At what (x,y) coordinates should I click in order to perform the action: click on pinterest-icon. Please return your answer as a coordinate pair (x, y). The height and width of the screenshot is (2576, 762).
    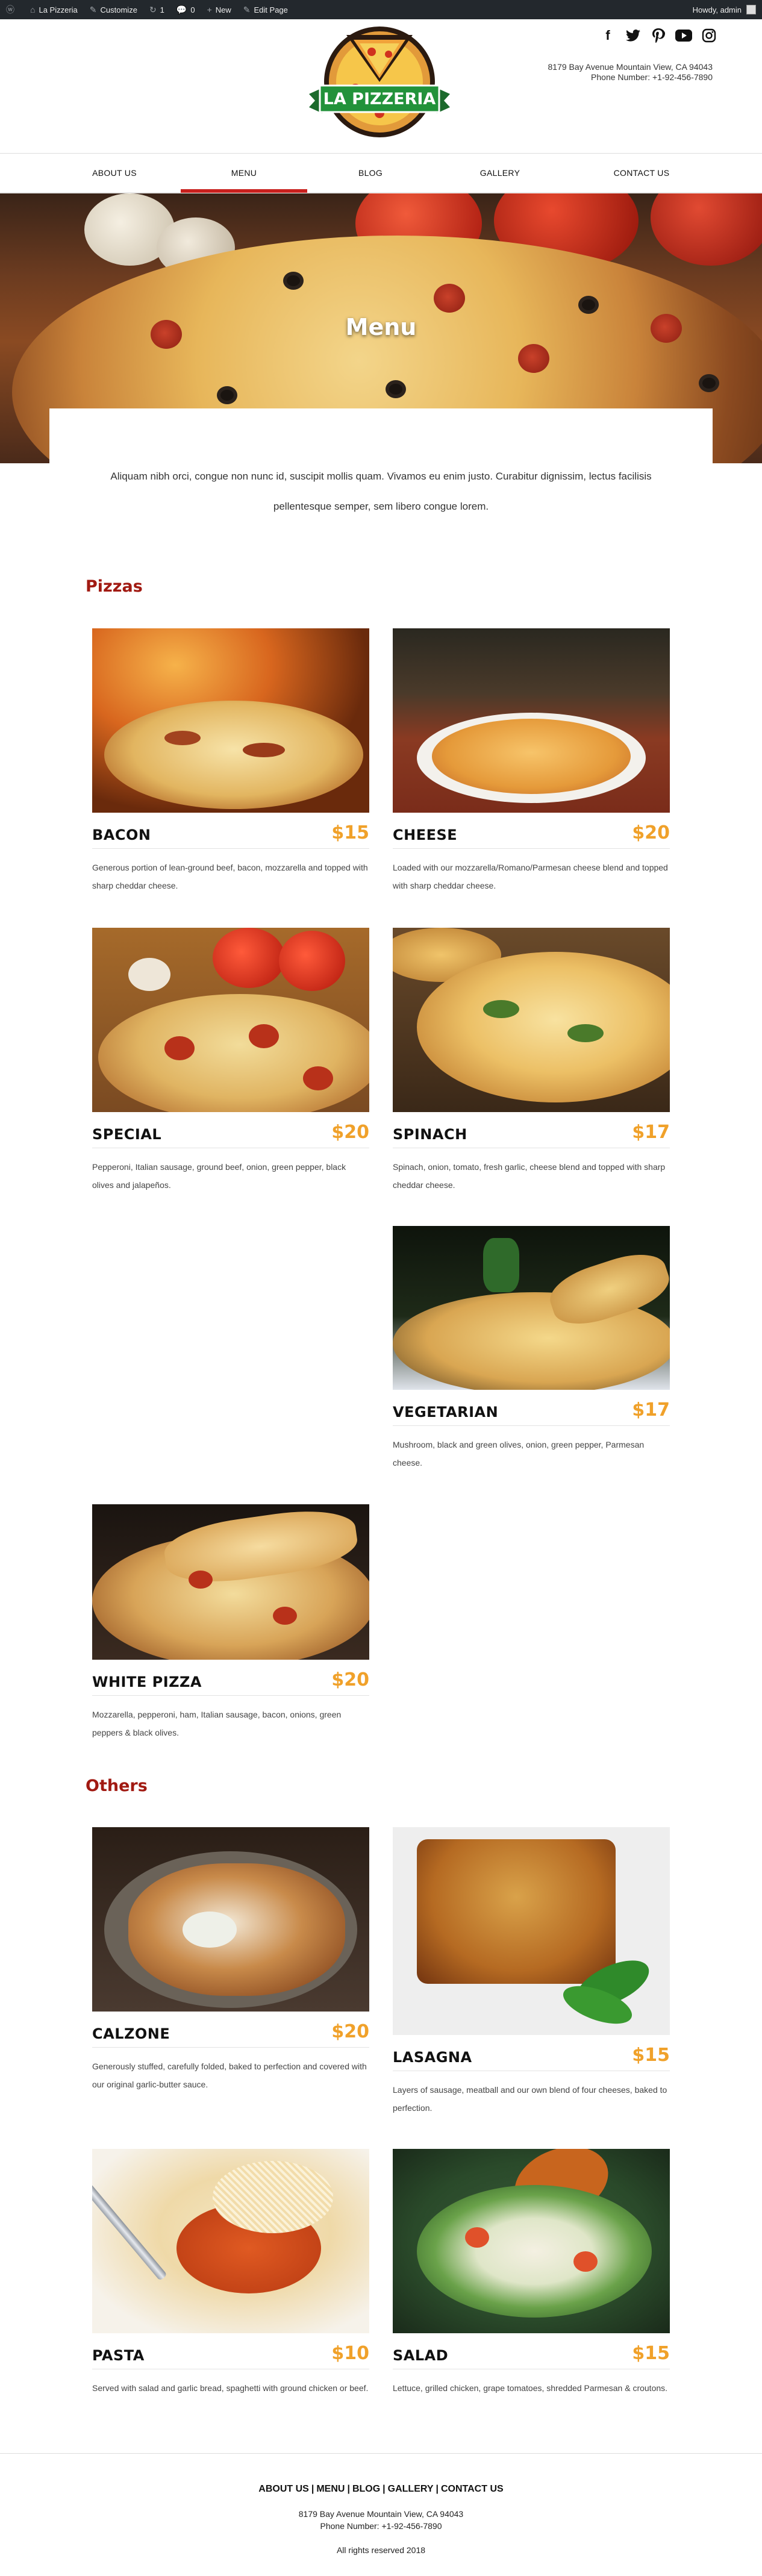
    Looking at the image, I should click on (658, 36).